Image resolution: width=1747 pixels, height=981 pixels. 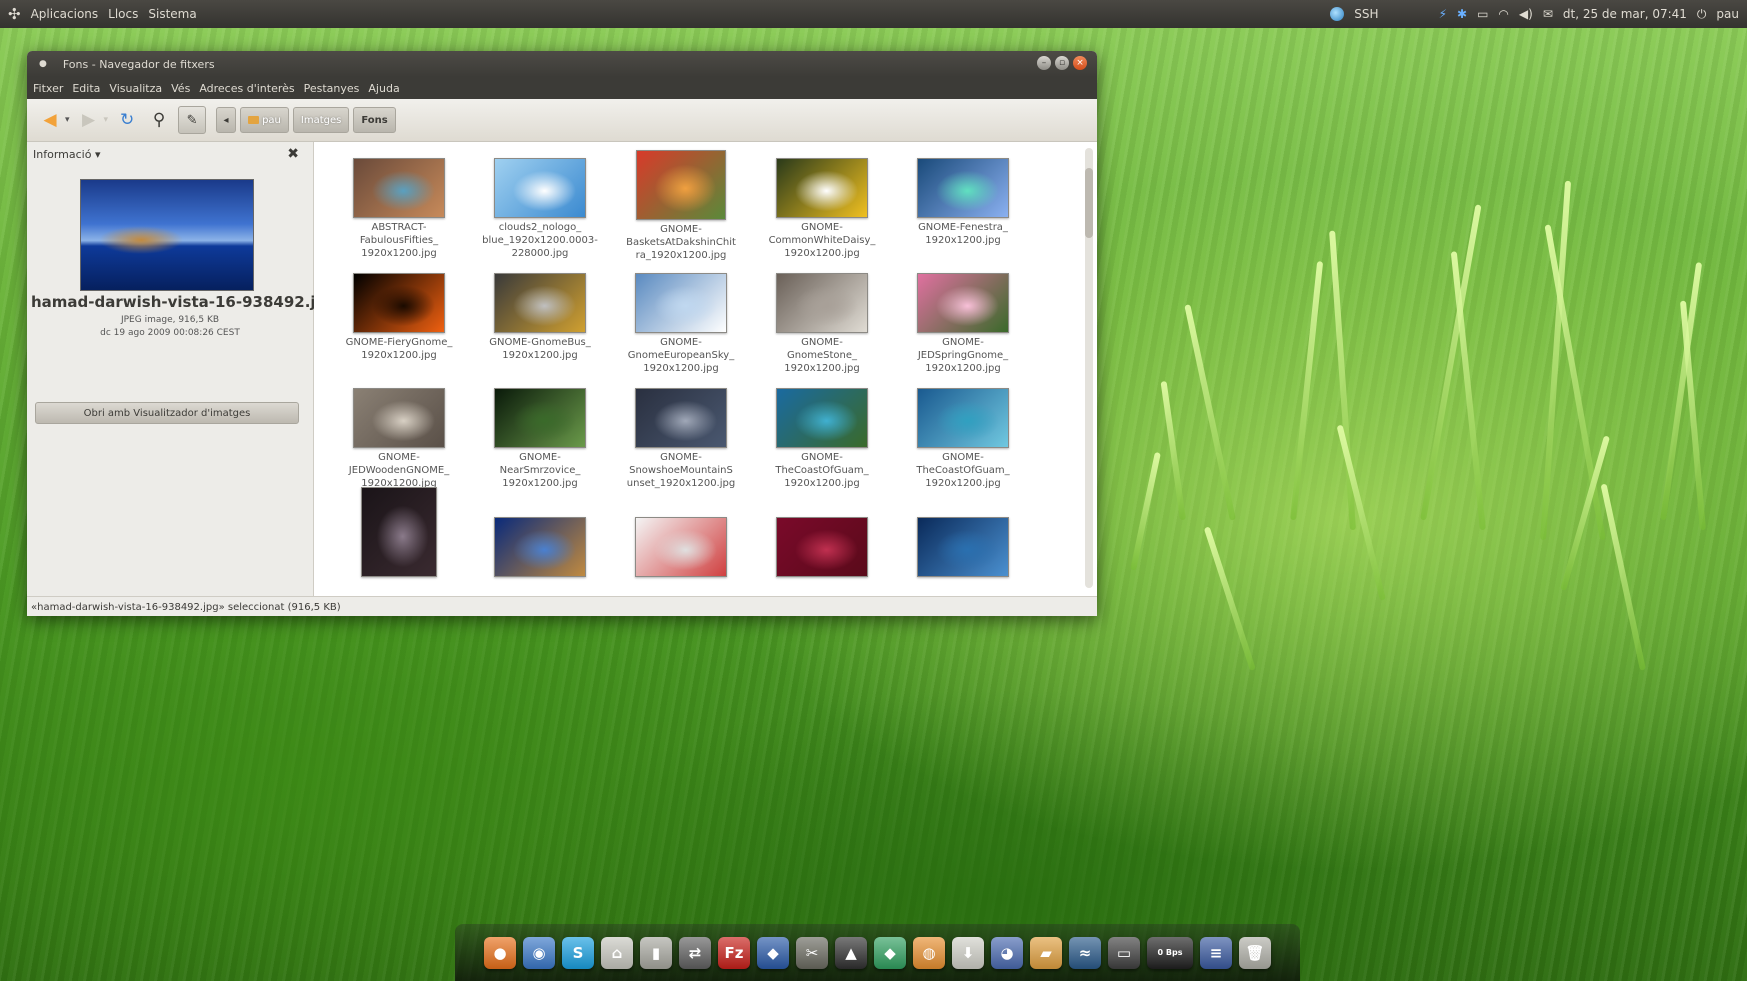 What do you see at coordinates (50, 120) in the screenshot?
I see `back-arrow-icon: ◀` at bounding box center [50, 120].